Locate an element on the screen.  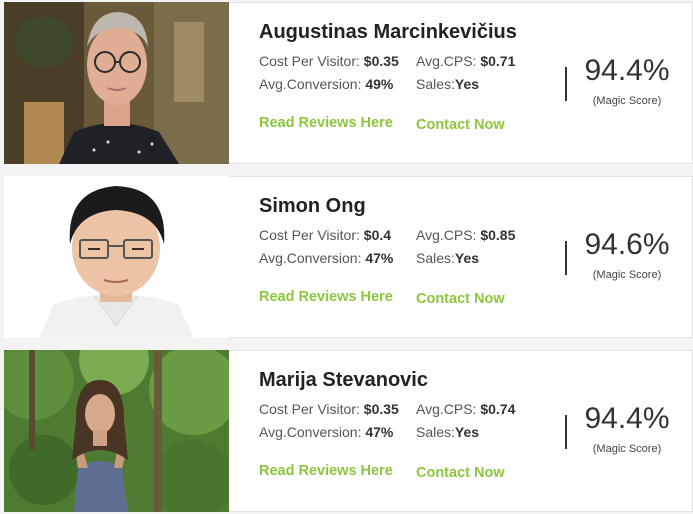
avg-conversion: Avg.Conversion: 49% is located at coordinates (326, 84).